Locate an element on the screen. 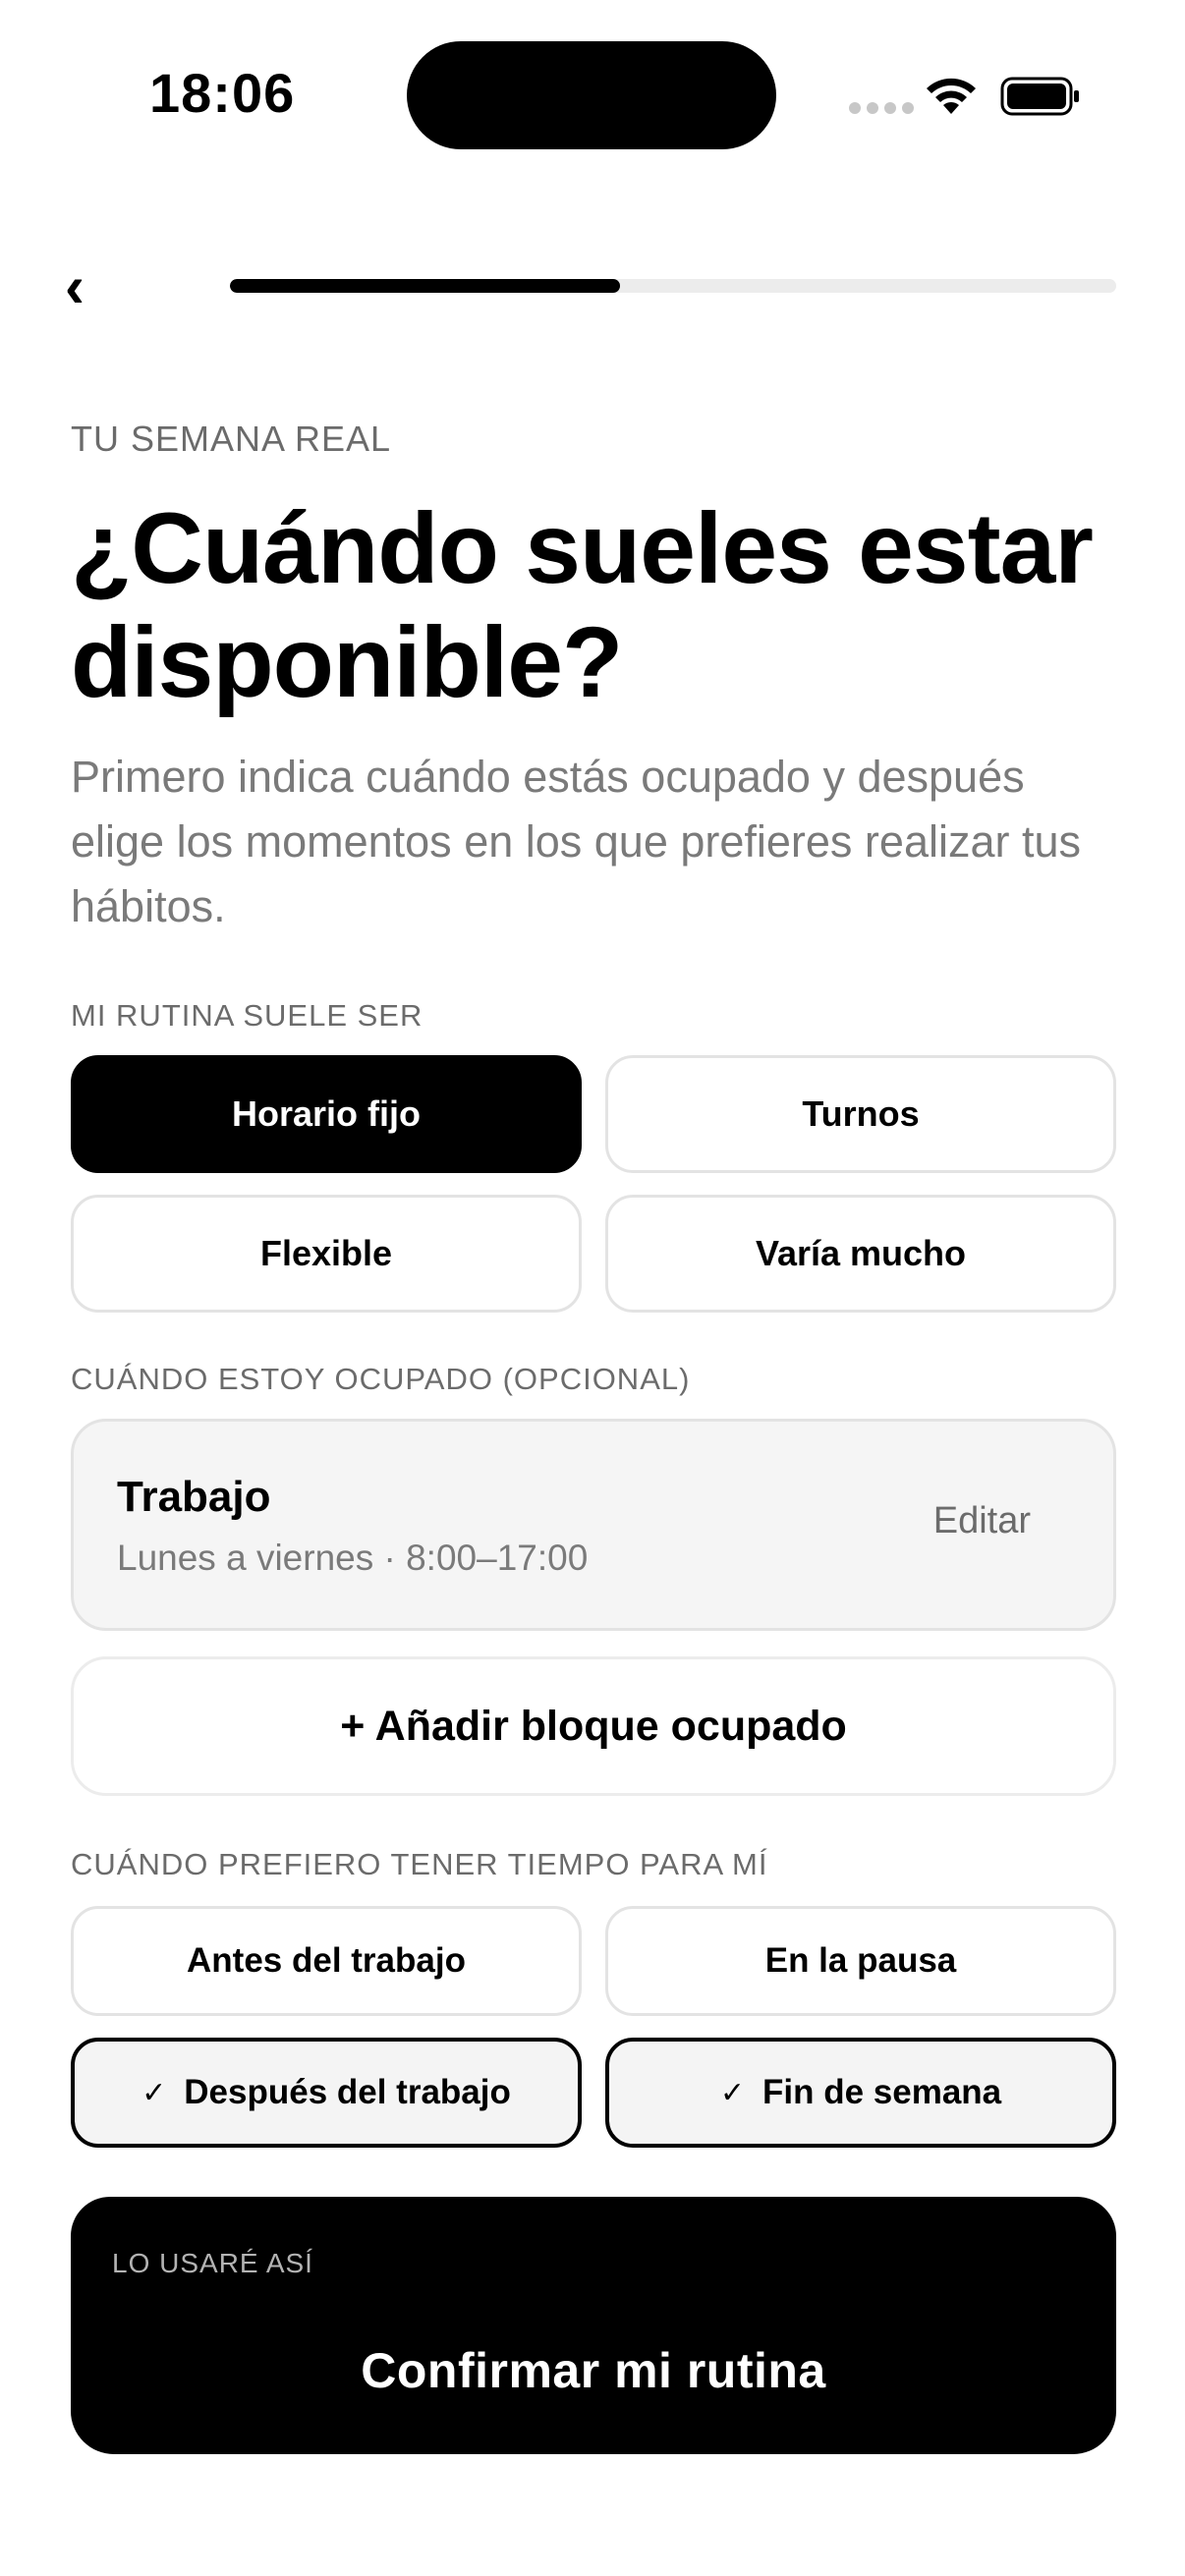  preference-option-antes-del-trabajo: Antes del trabajo is located at coordinates (326, 1961).